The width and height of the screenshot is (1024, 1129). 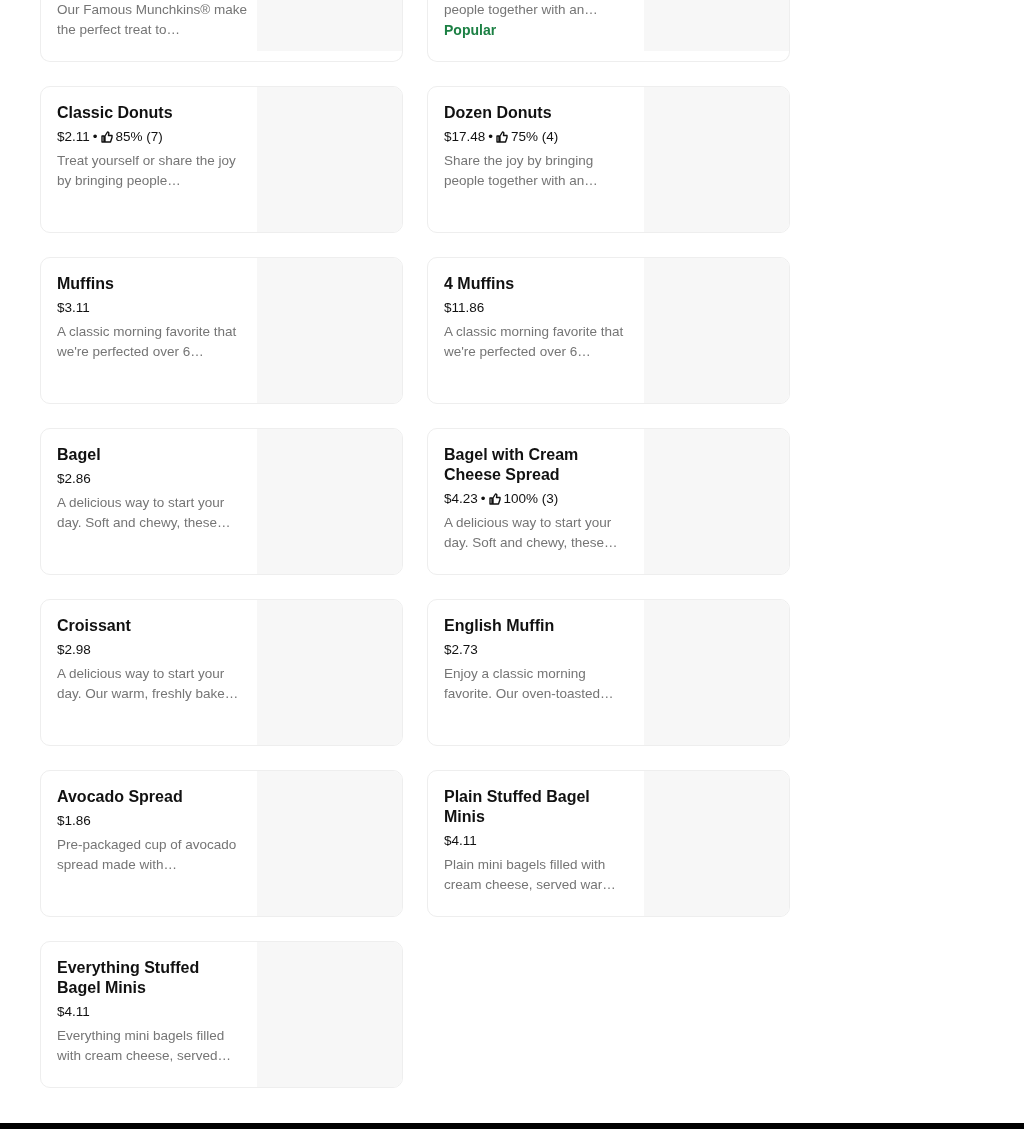 What do you see at coordinates (120, 797) in the screenshot?
I see `item-name: Avocado Spread` at bounding box center [120, 797].